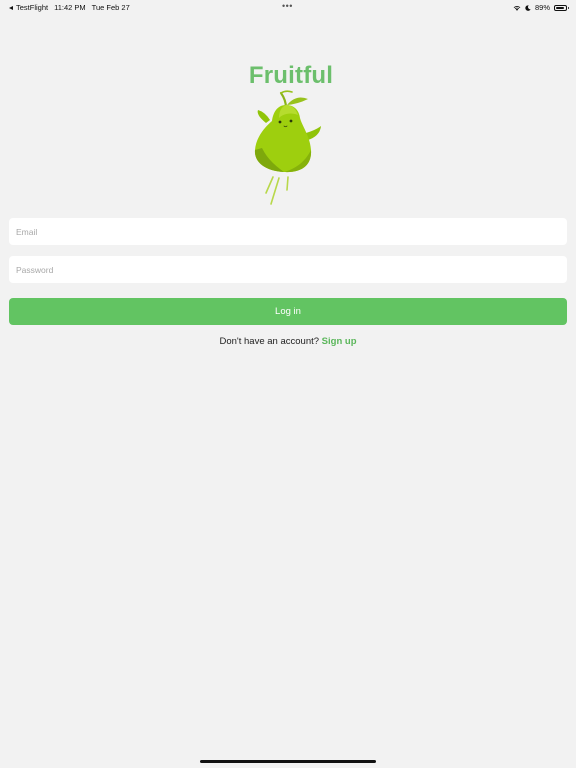 Image resolution: width=576 pixels, height=768 pixels. I want to click on status-bar: TestFlight 11:42 PM Tue Feb 27 ••• 89%, so click(288, 7).